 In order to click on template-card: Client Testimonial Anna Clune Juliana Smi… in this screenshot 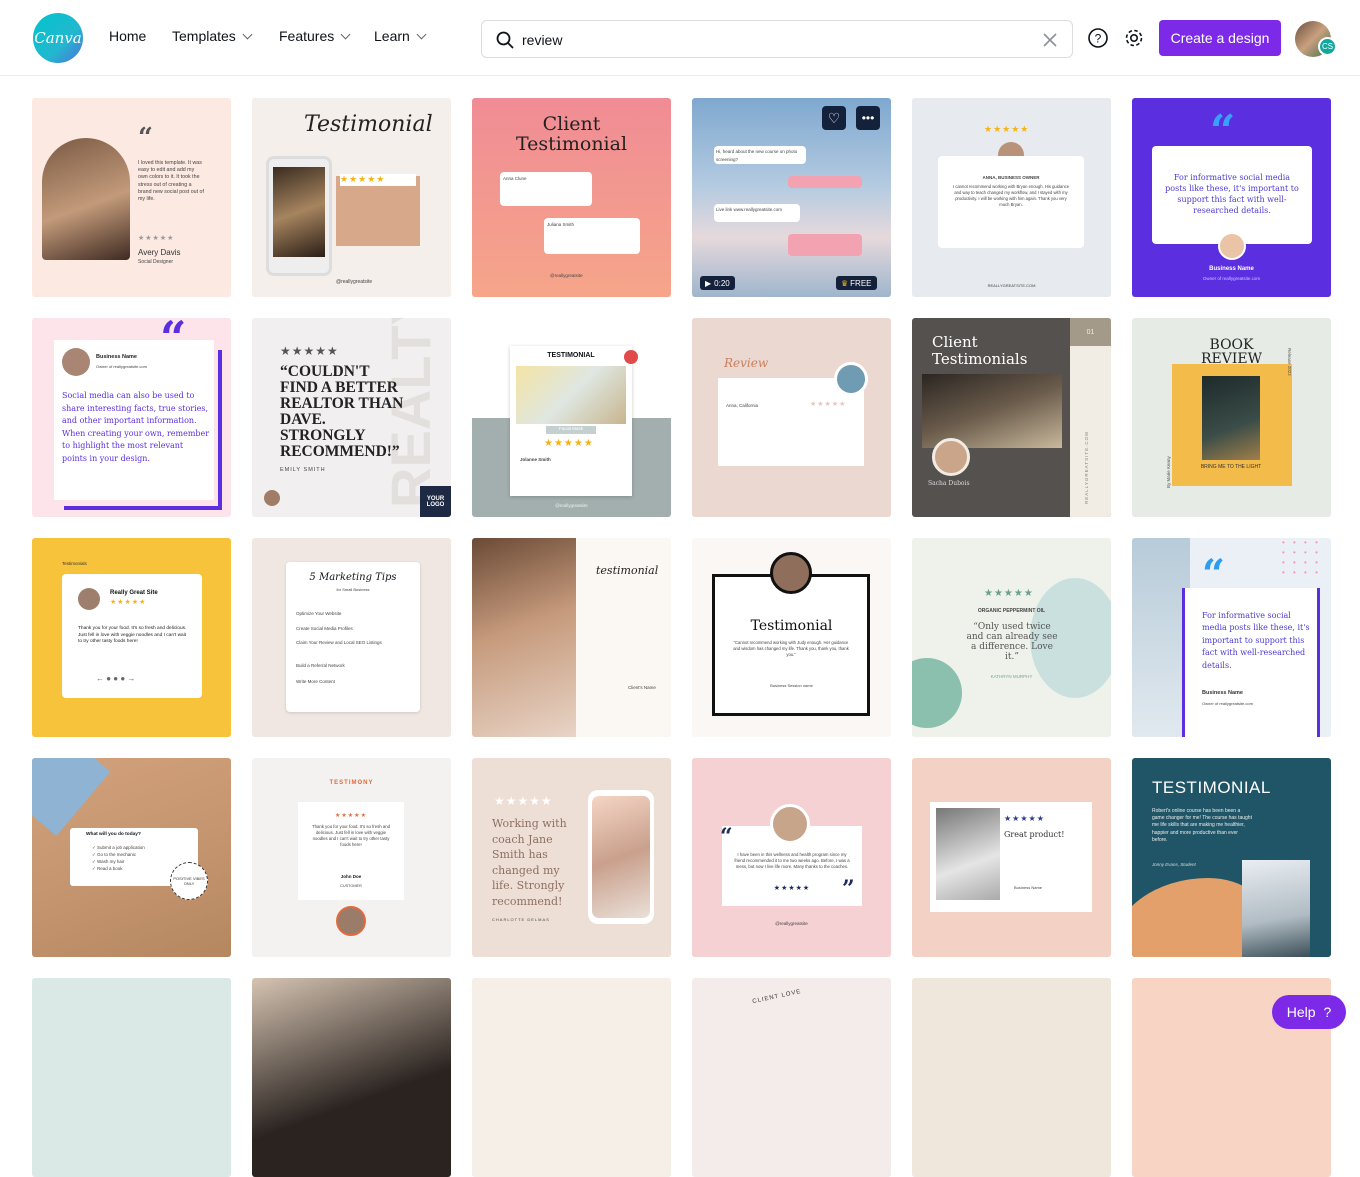, I will do `click(571, 197)`.